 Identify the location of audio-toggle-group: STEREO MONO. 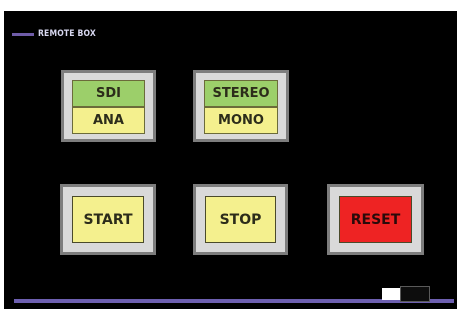
(241, 106).